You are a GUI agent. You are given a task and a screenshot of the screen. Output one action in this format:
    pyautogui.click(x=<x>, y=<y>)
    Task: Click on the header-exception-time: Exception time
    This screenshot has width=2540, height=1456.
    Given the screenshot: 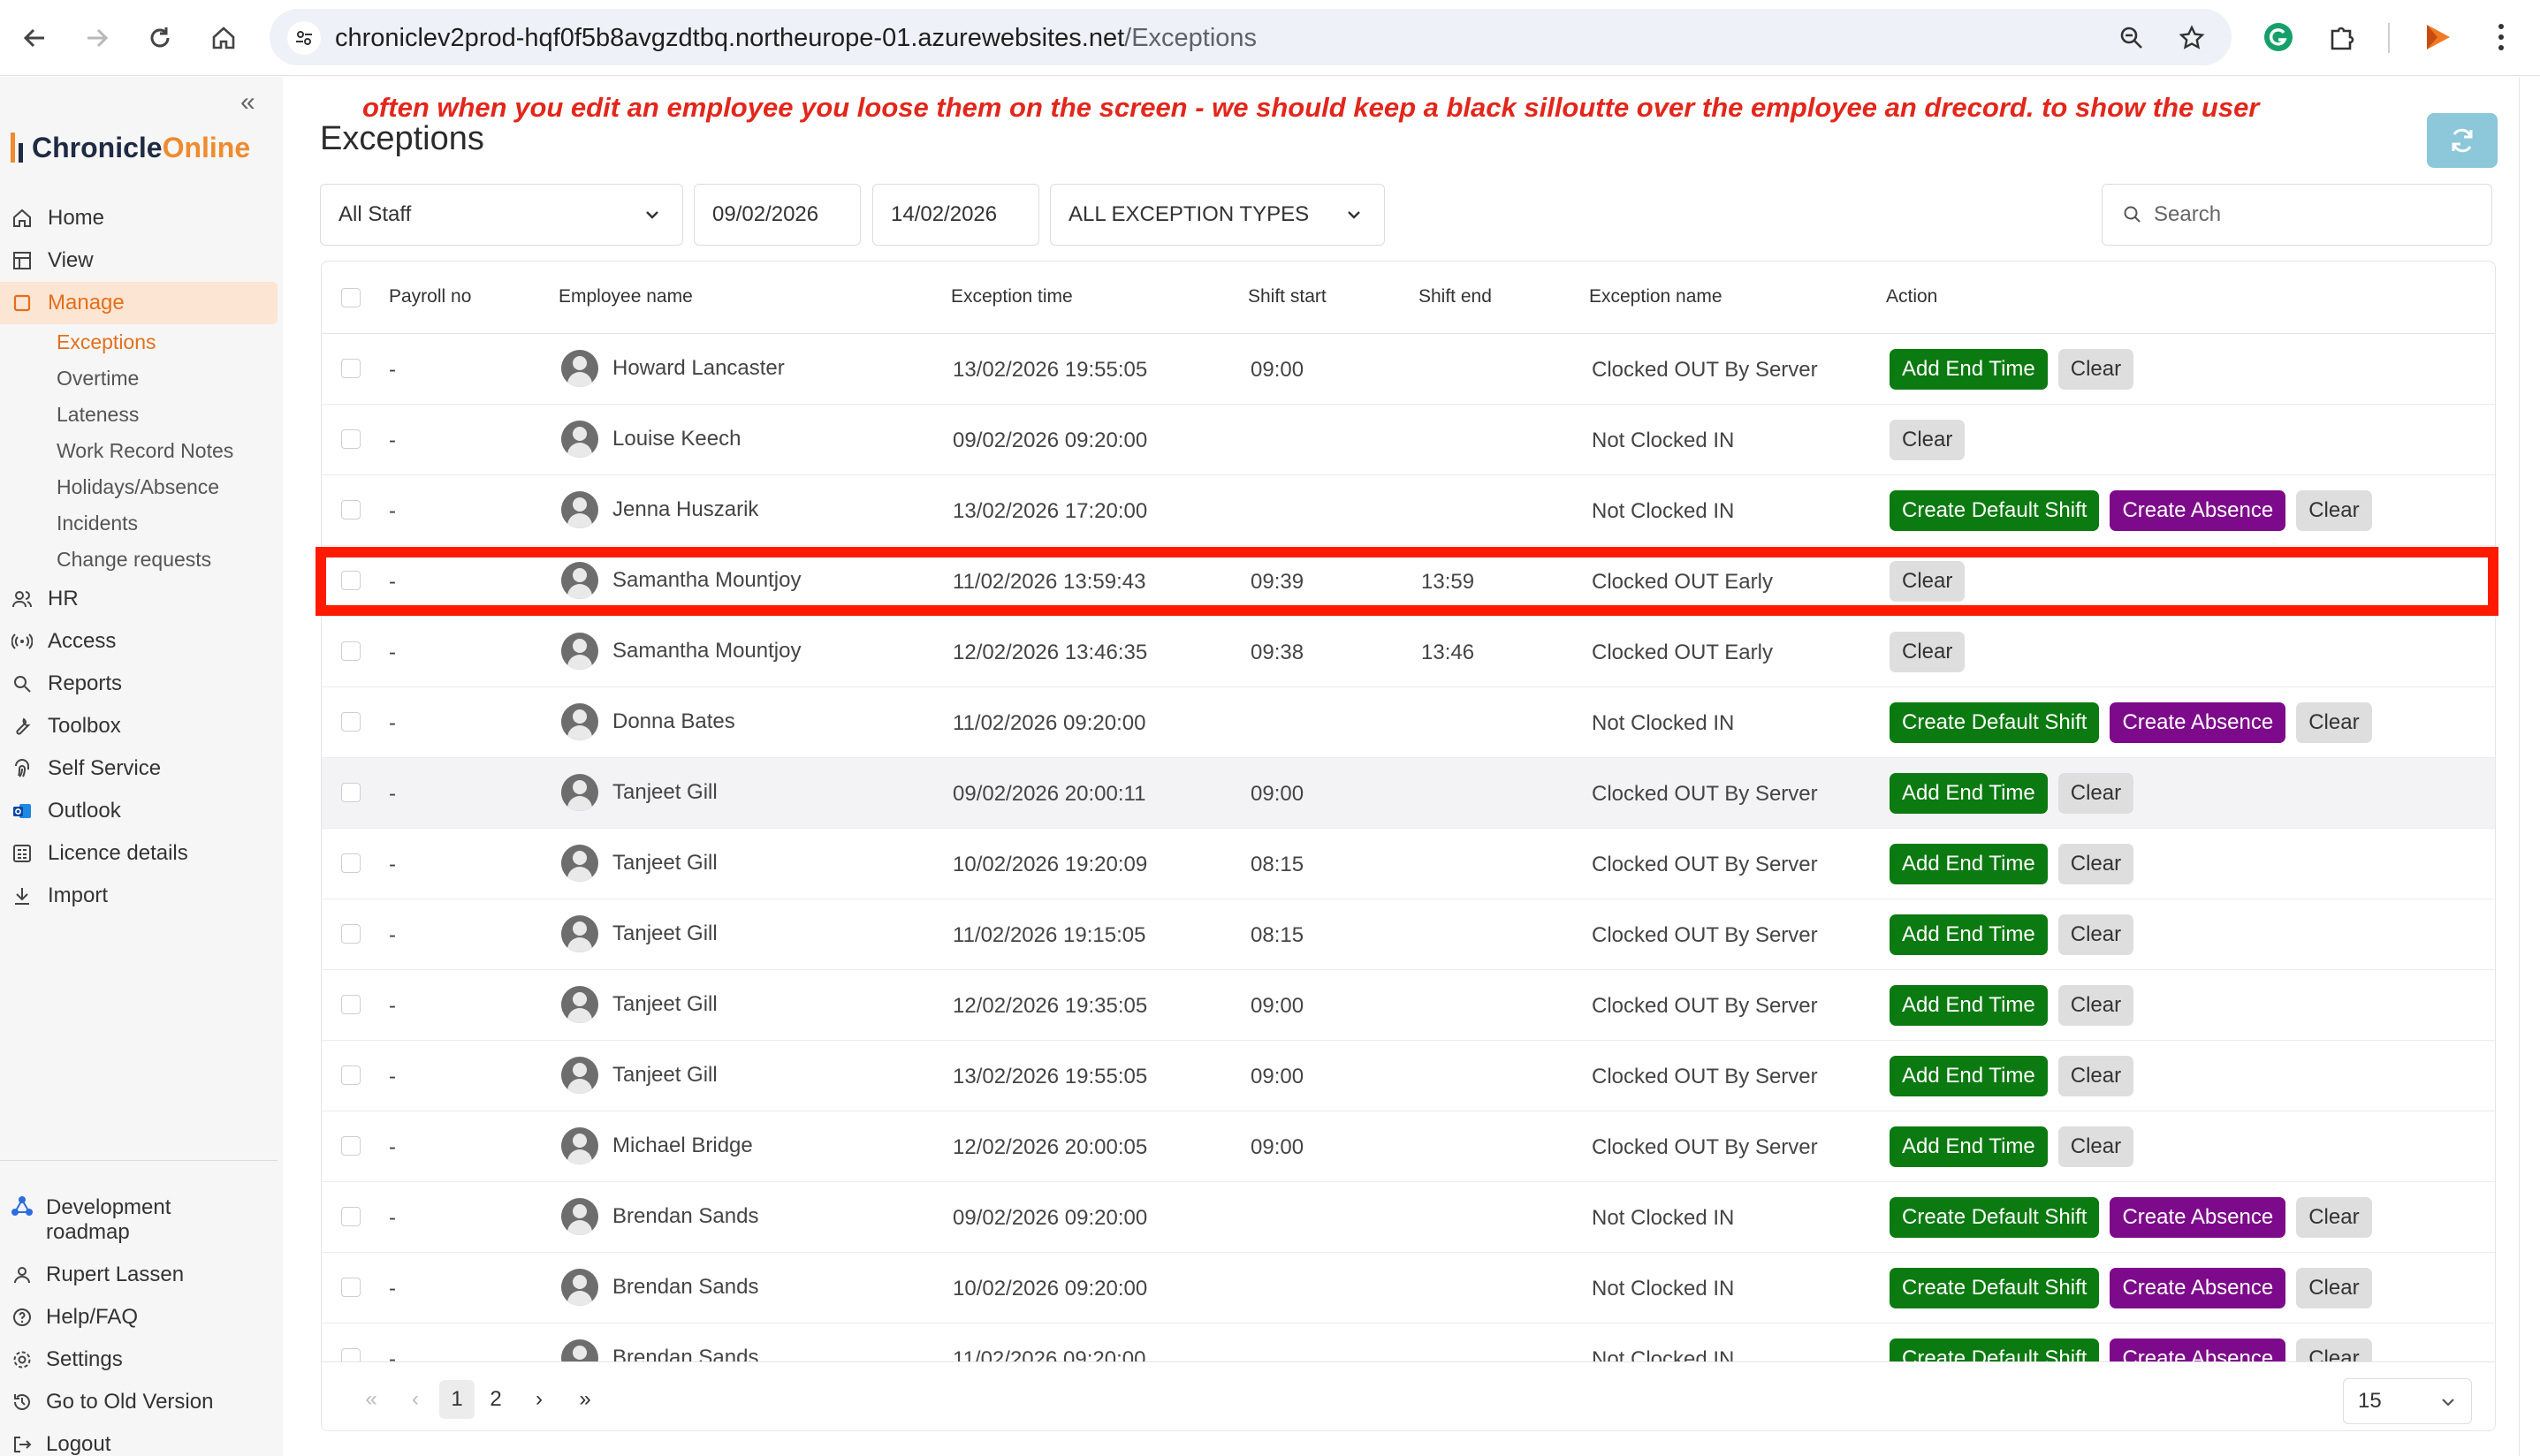 What is the action you would take?
    pyautogui.click(x=1012, y=296)
    